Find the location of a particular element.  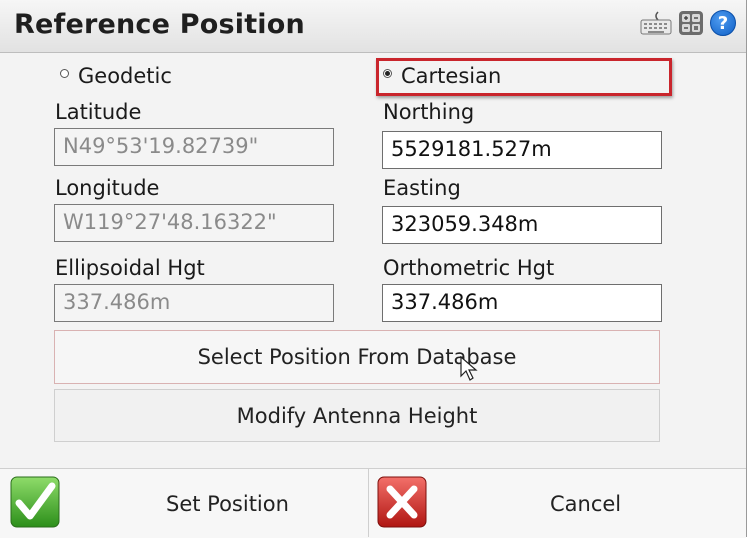

orthometric-hgt-input: 337.486m is located at coordinates (522, 303).